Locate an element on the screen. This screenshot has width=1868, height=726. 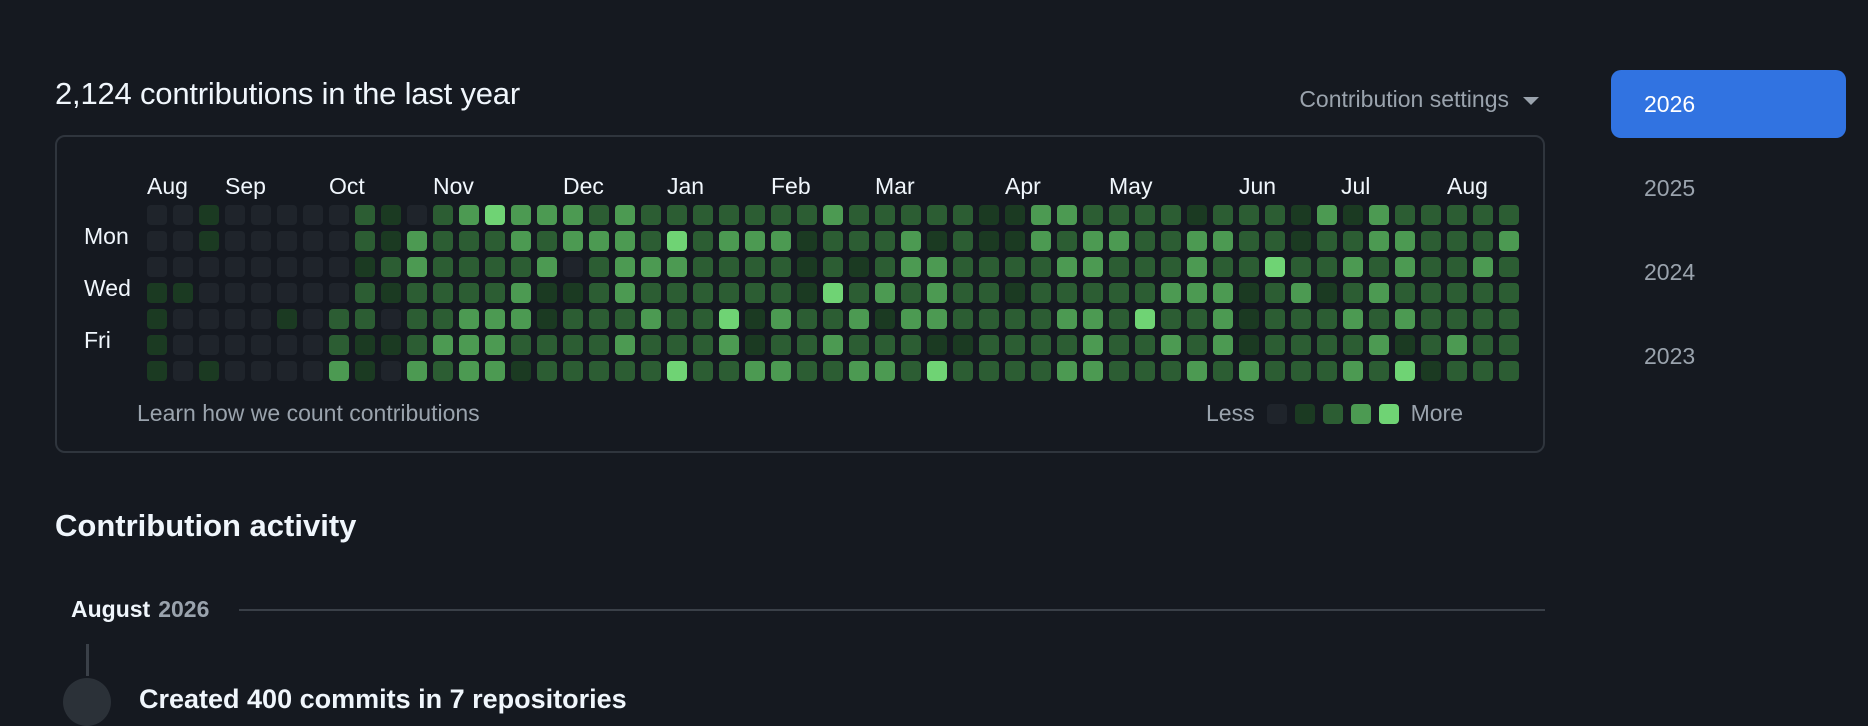
year-2025-button: 2025 is located at coordinates (1728, 188).